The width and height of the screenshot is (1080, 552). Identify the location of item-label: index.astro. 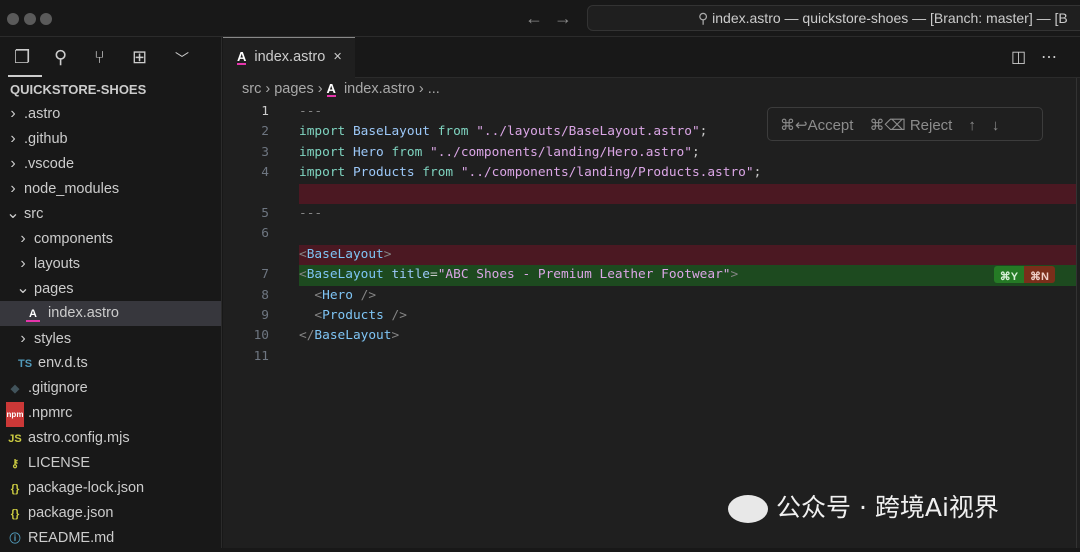
(83, 313).